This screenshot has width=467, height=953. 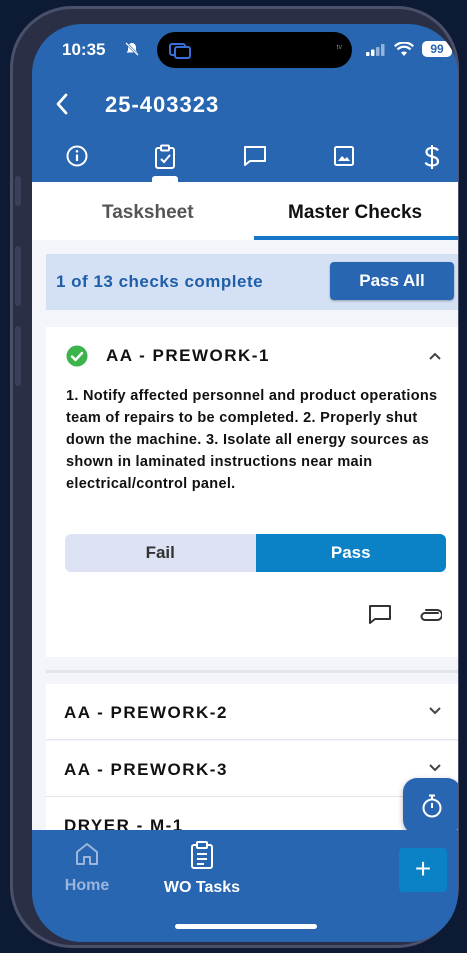 I want to click on clipboard-list-icon, so click(x=202, y=855).